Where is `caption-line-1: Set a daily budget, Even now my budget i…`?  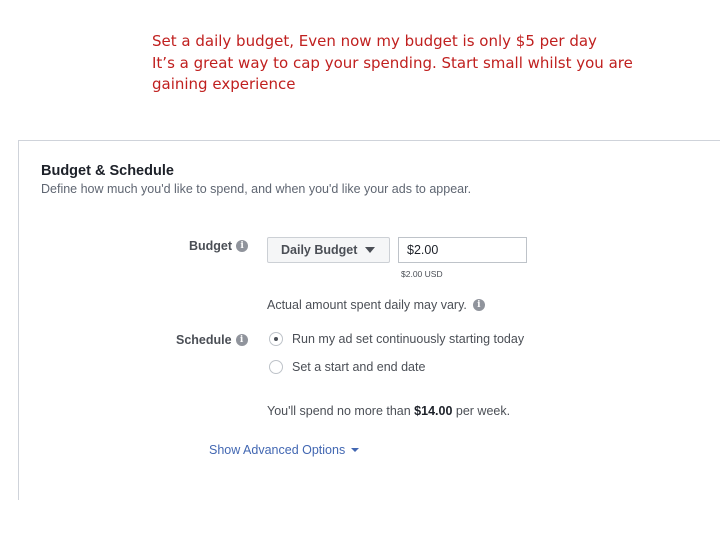
caption-line-1: Set a daily budget, Even now my budget i… is located at coordinates (374, 41).